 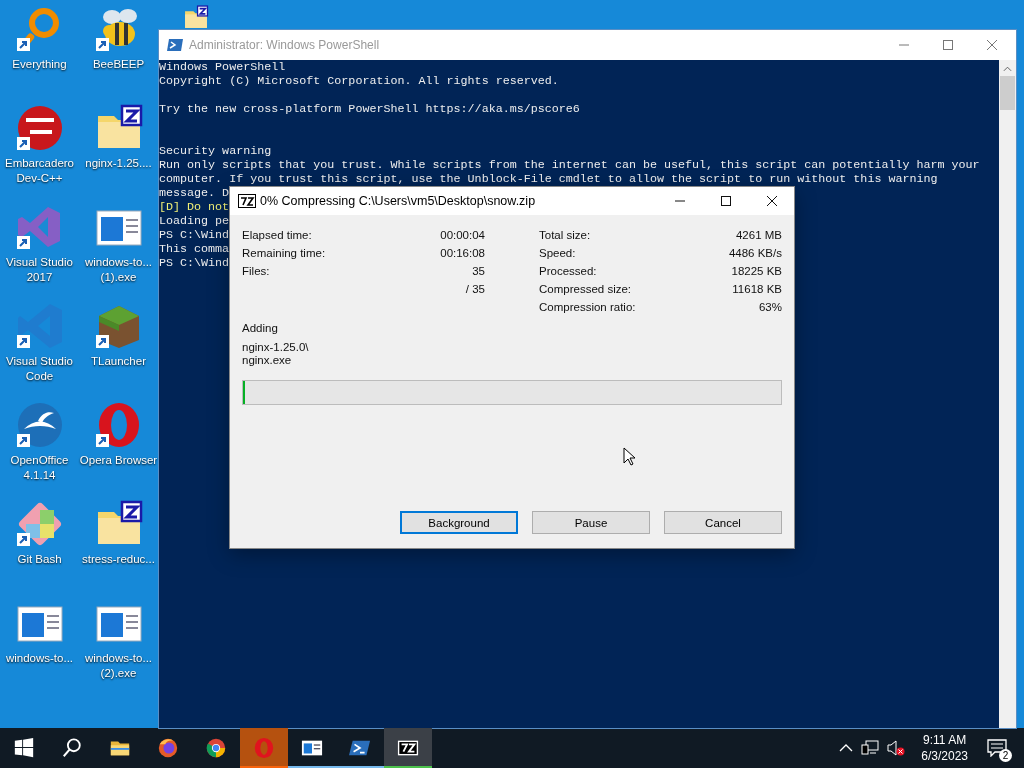 What do you see at coordinates (359, 81) in the screenshot?
I see `console-line: Copyright (C) Microsoft Corporation. All rights reserved.` at bounding box center [359, 81].